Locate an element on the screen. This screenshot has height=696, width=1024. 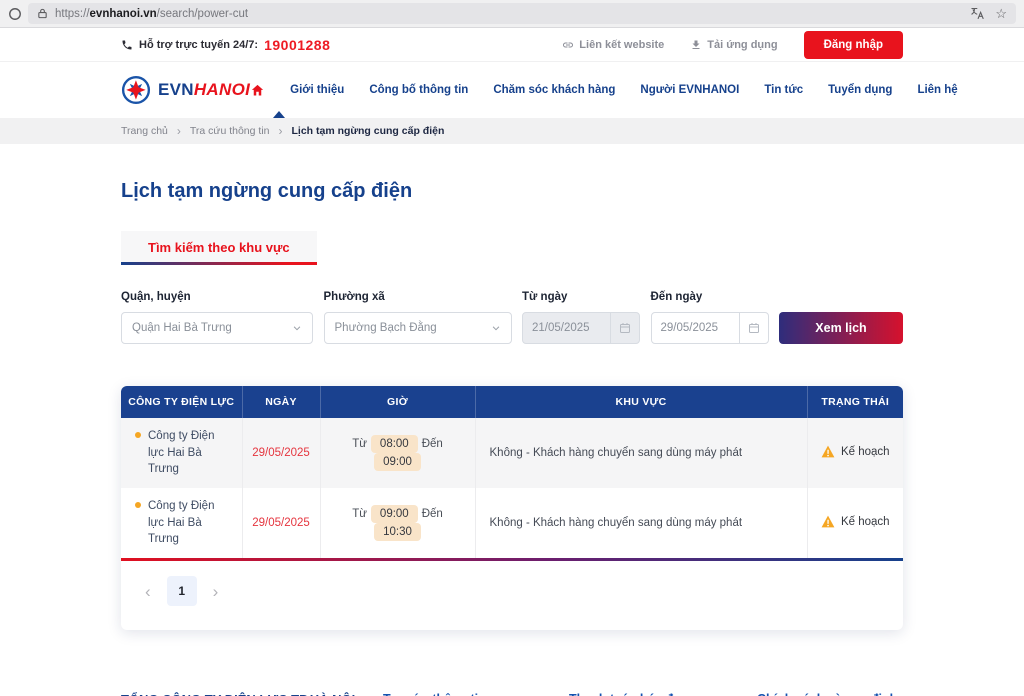
to-date-label: Đến ngày is located at coordinates (676, 297).